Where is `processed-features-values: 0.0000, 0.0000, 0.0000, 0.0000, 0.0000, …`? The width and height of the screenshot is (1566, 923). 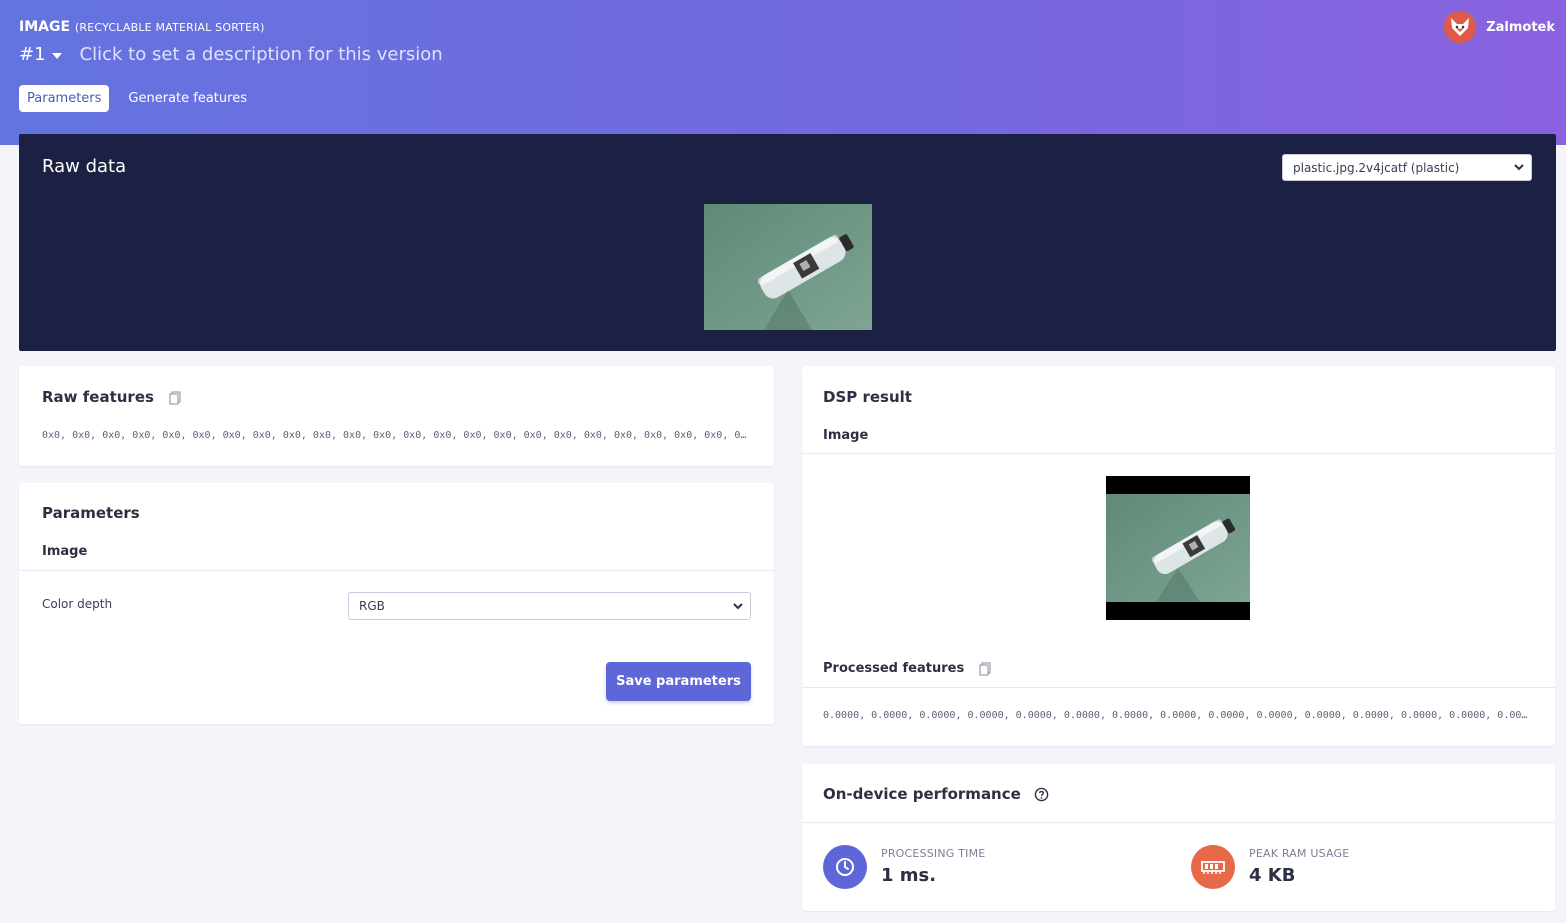
processed-features-values: 0.0000, 0.0000, 0.0000, 0.0000, 0.0000, … is located at coordinates (1176, 715).